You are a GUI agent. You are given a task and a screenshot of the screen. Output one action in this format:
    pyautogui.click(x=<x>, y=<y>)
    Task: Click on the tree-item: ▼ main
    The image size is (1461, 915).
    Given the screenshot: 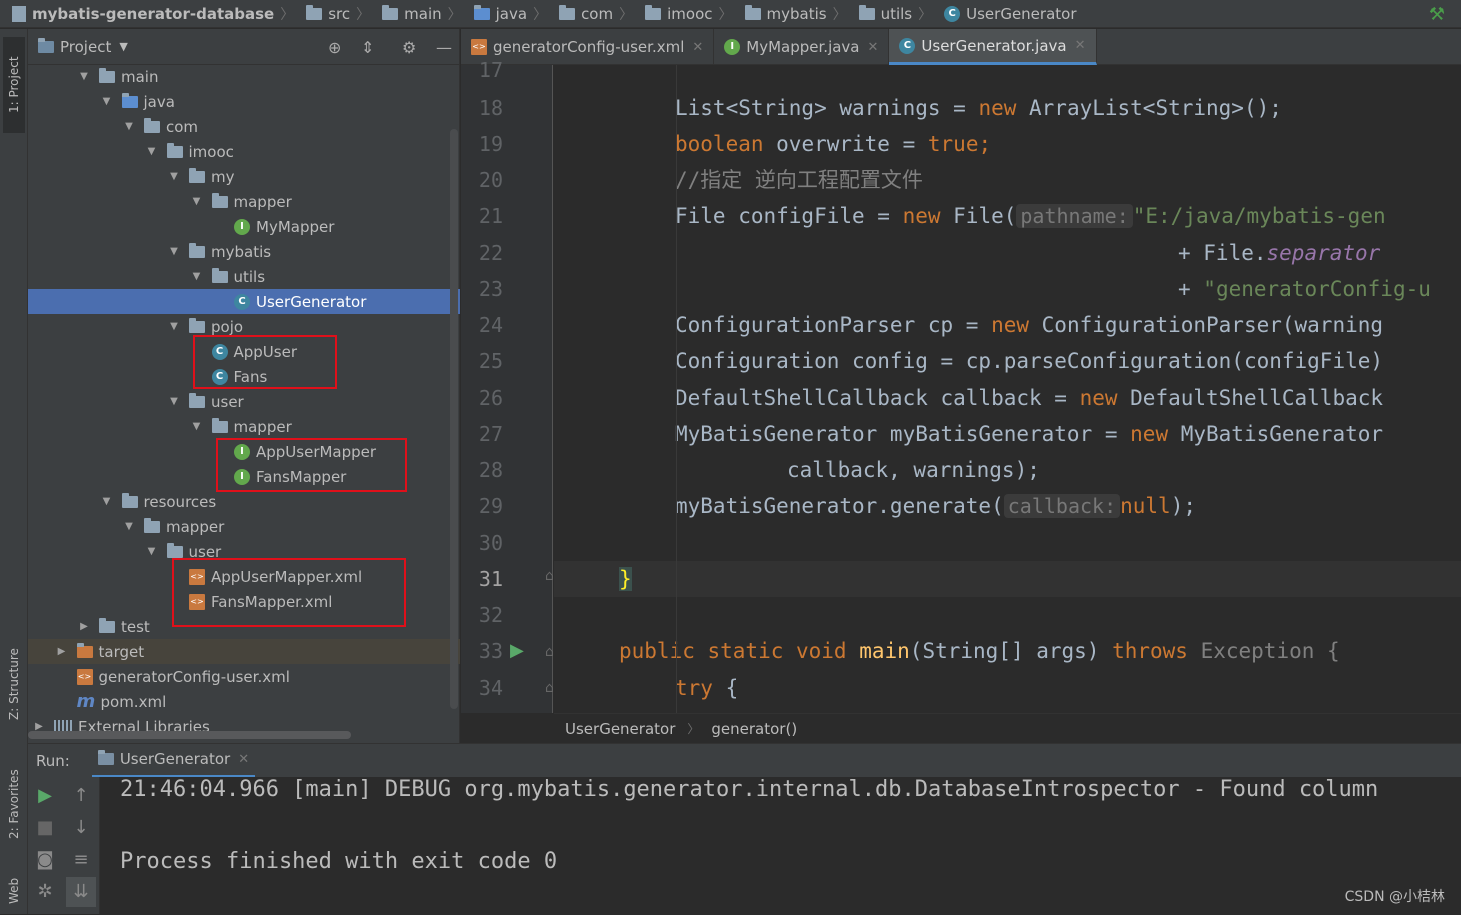 What is the action you would take?
    pyautogui.click(x=244, y=76)
    